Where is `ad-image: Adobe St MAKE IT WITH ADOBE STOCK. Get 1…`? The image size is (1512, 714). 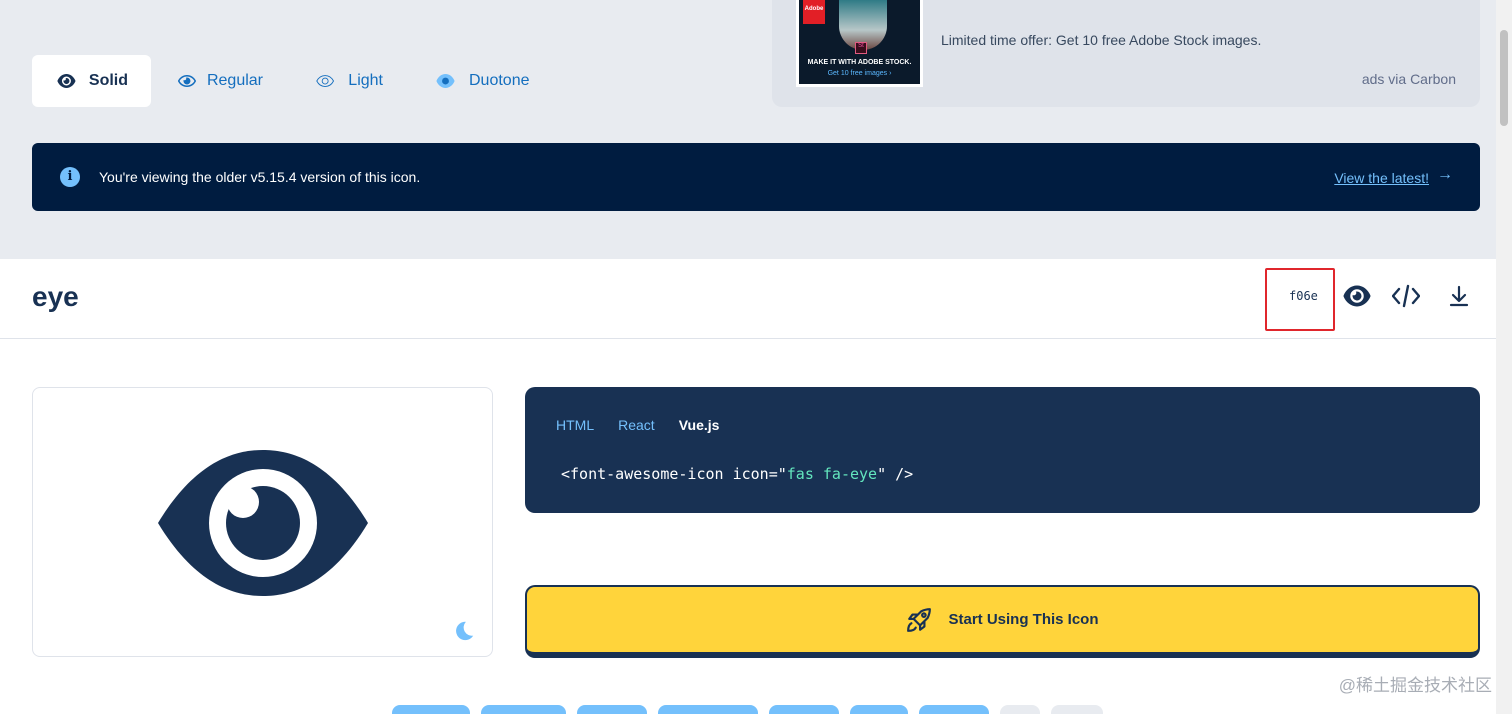 ad-image: Adobe St MAKE IT WITH ADOBE STOCK. Get 1… is located at coordinates (859, 43).